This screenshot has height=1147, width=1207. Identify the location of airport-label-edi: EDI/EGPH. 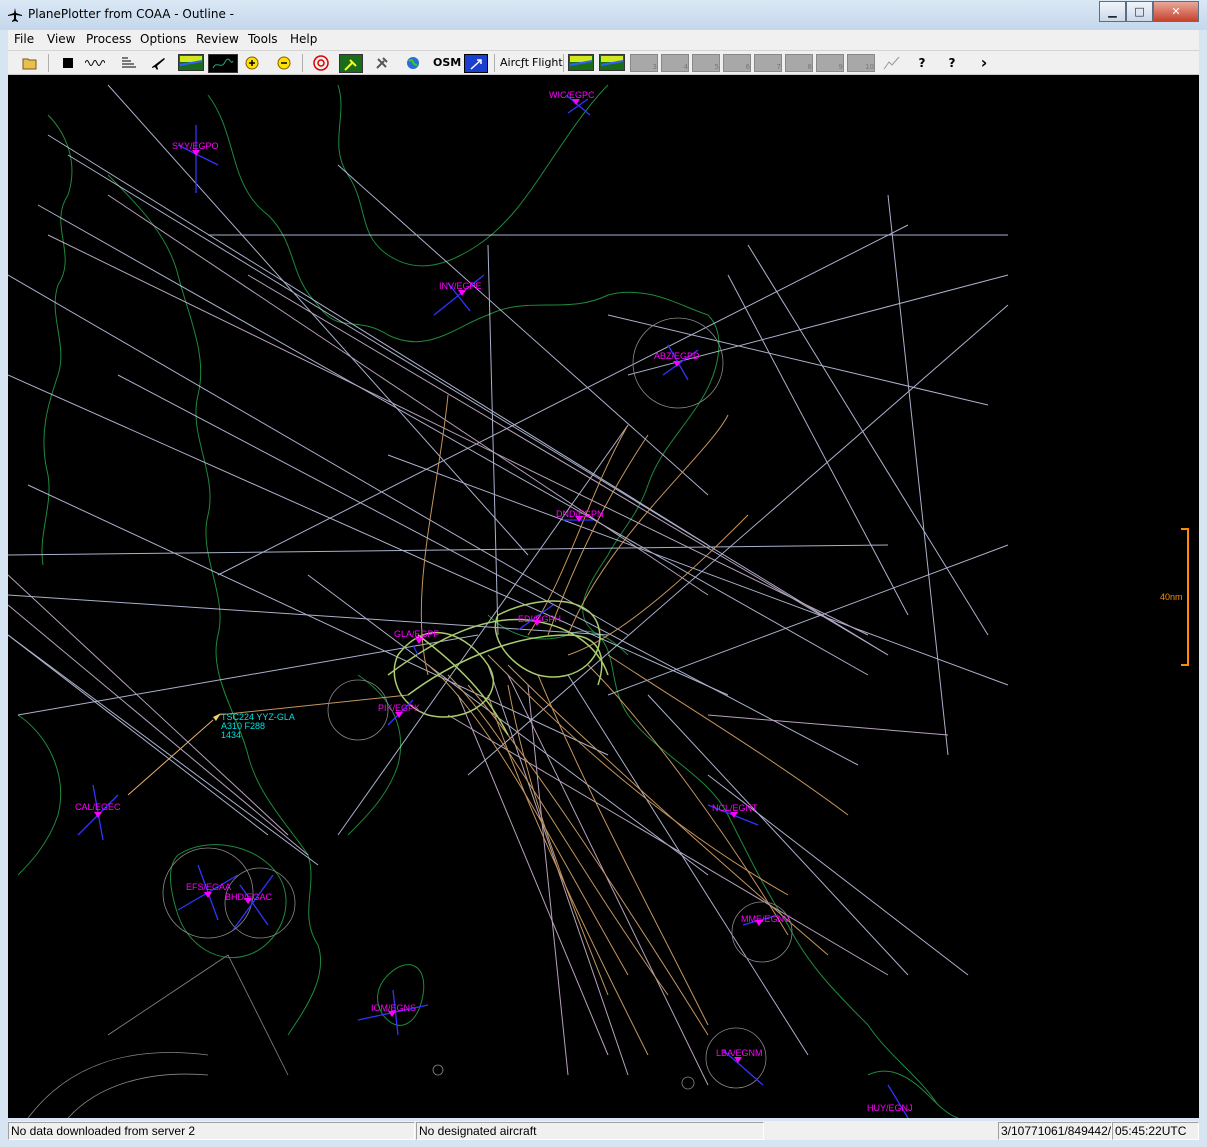
(539, 619).